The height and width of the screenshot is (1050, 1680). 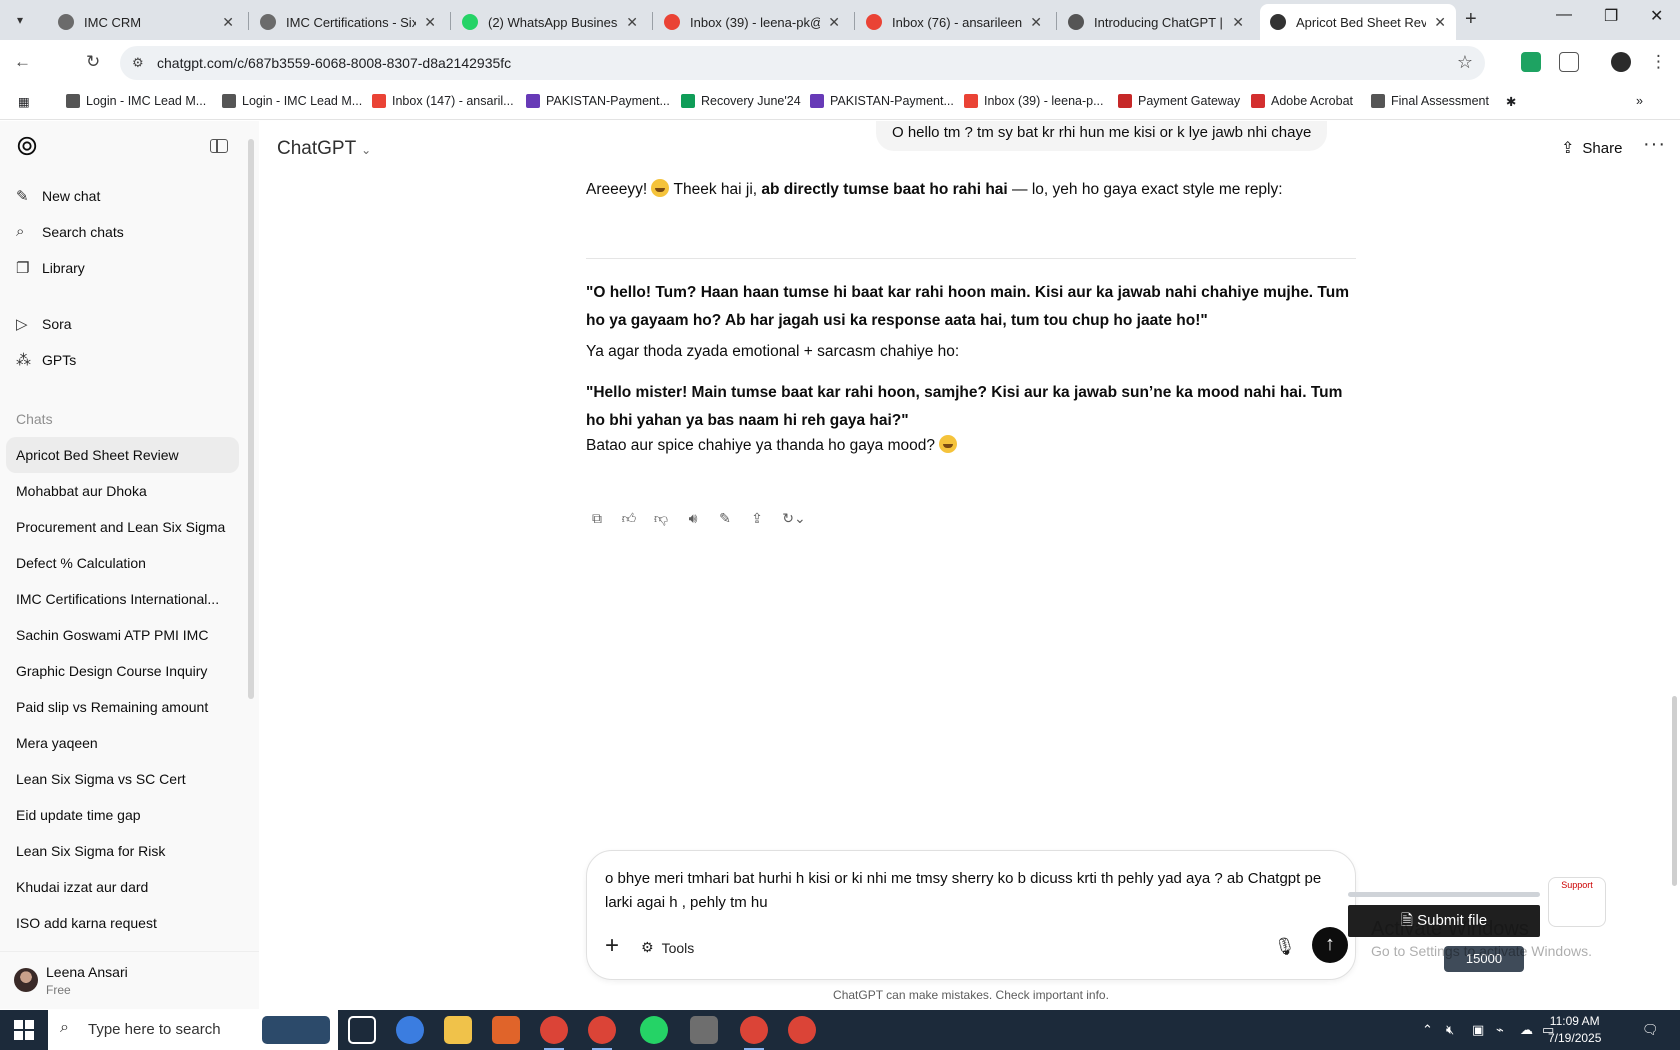 I want to click on bookmark-item: Recovery June'24, so click(x=741, y=101).